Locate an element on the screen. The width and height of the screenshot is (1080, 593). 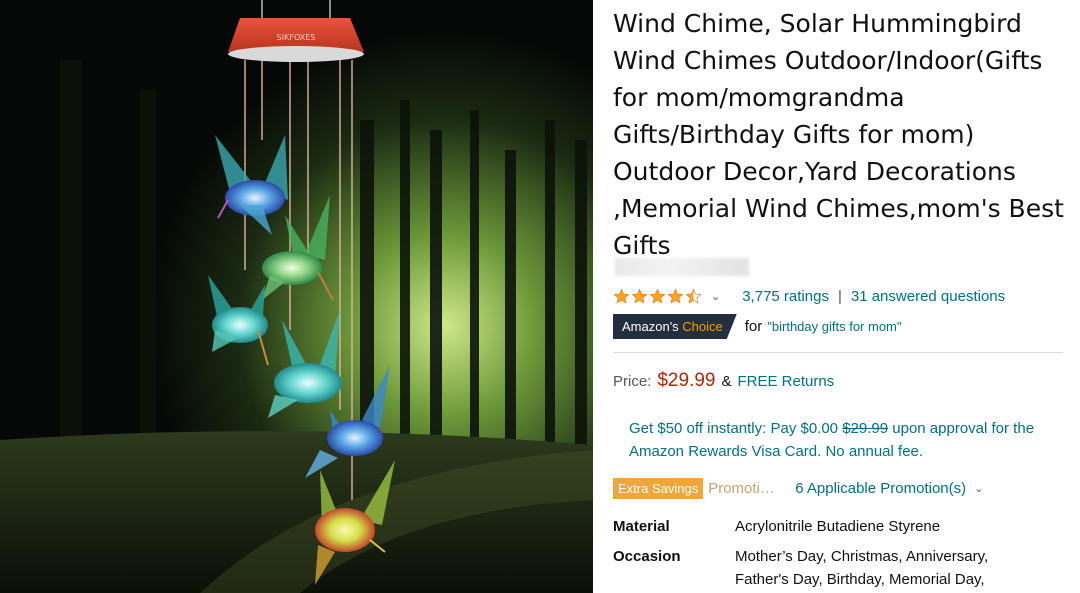
free-returns-link: FREE Returns is located at coordinates (785, 381).